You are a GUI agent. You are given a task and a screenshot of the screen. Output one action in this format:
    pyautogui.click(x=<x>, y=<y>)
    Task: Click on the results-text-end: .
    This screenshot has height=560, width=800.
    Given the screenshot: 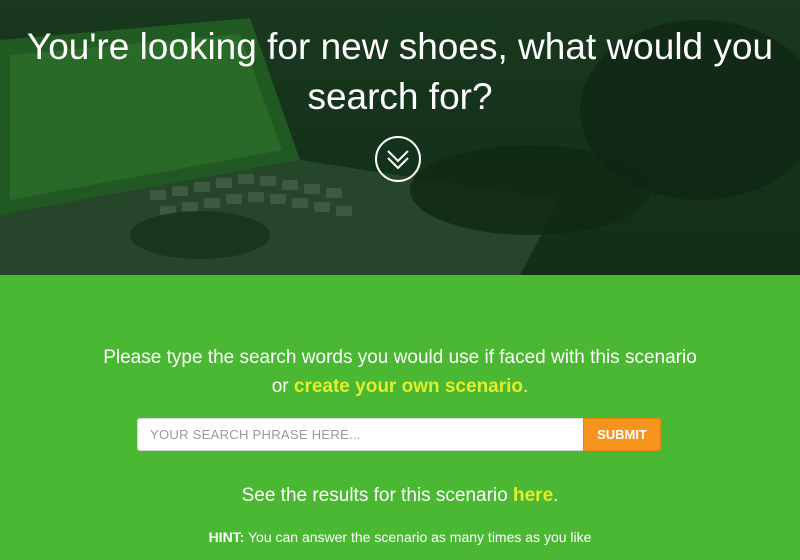 What is the action you would take?
    pyautogui.click(x=556, y=495)
    